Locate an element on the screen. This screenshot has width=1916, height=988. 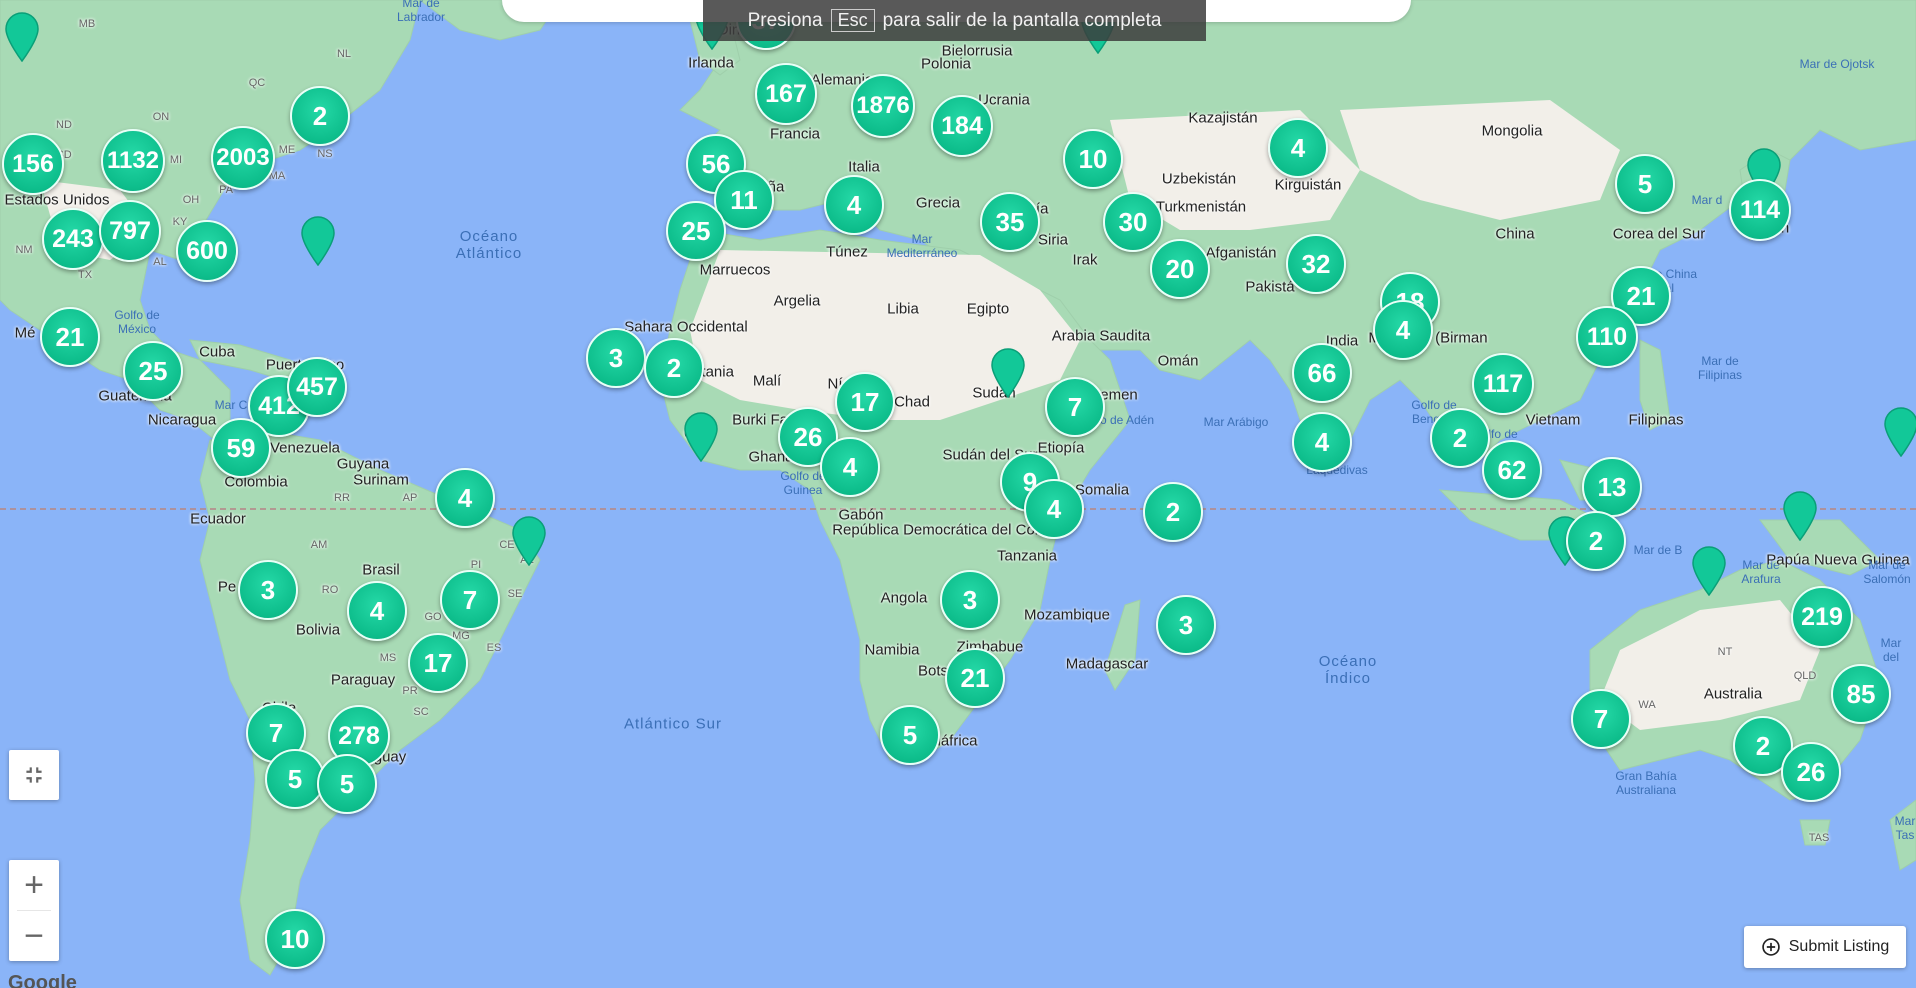
cluster-marker: 184 is located at coordinates (962, 126).